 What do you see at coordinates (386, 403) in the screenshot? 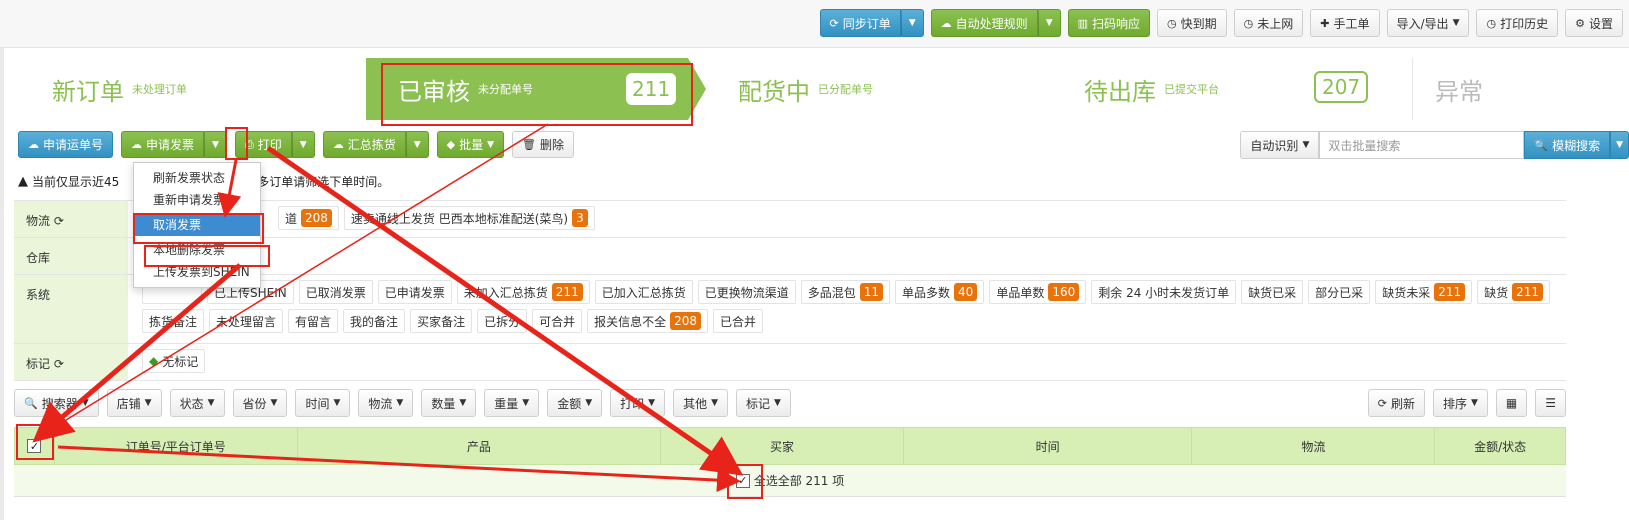
I see `column-filter-button: 物流 ▼` at bounding box center [386, 403].